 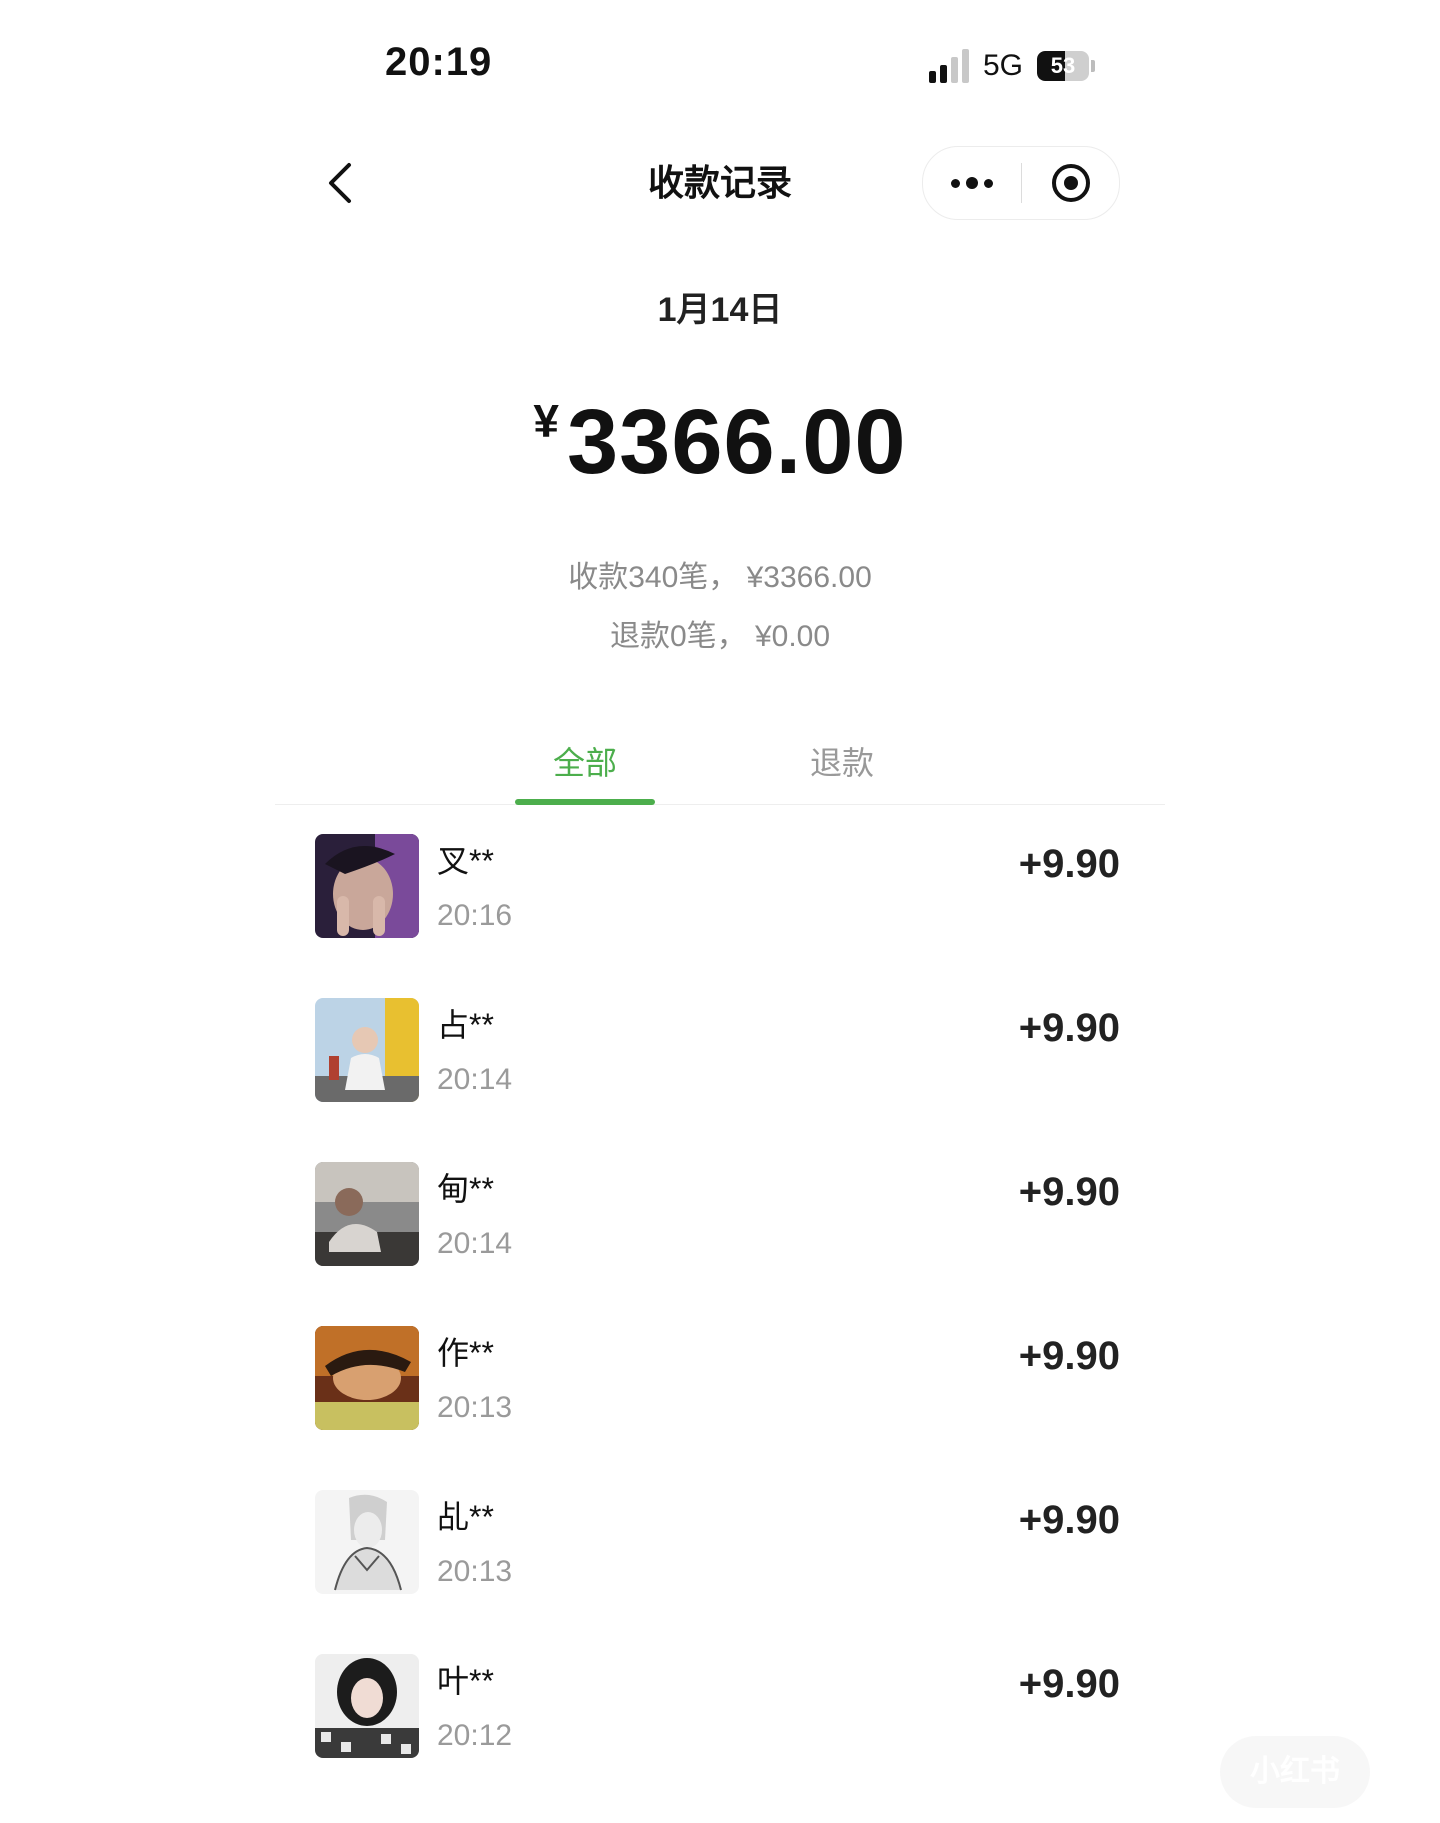 What do you see at coordinates (720, 1230) in the screenshot?
I see `list-item: 甸** 20:14 +9.90` at bounding box center [720, 1230].